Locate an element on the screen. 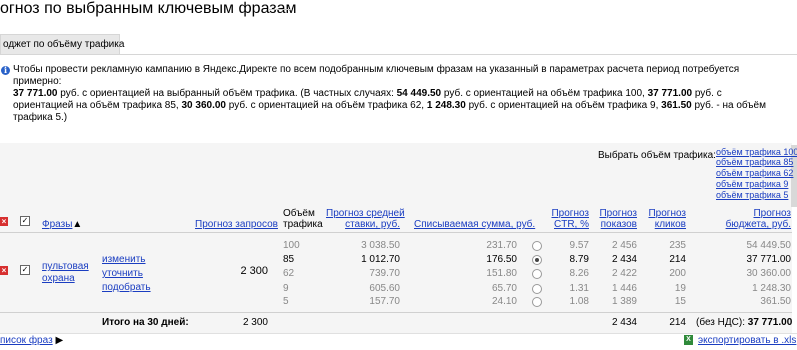  volume-link-62: объём трафика 62 is located at coordinates (754, 173).